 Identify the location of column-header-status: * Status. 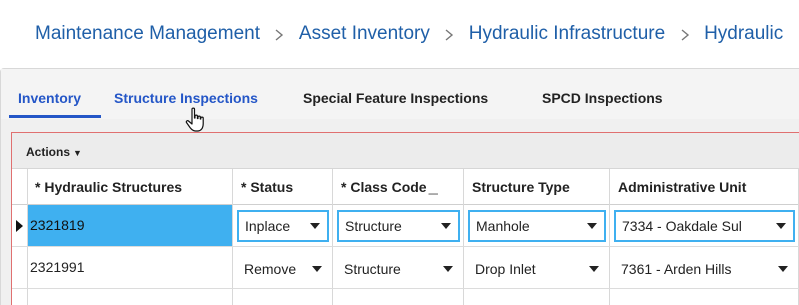
(283, 187).